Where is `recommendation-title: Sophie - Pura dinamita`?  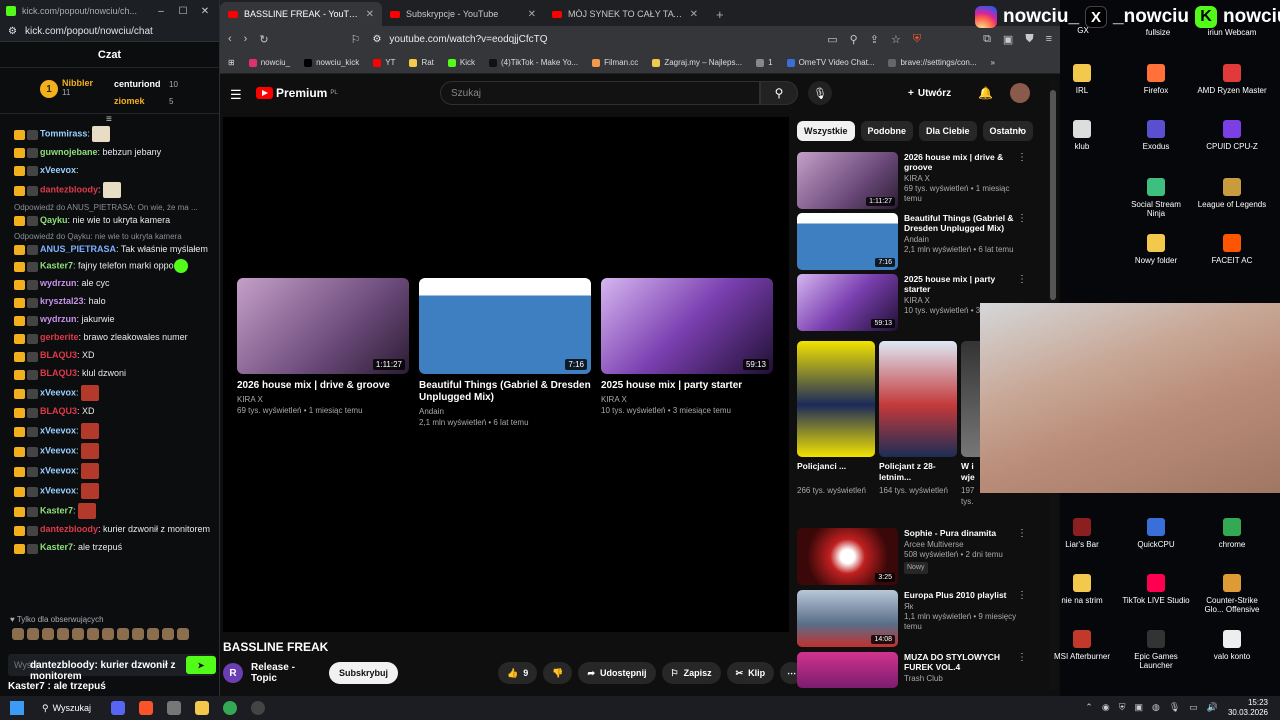 recommendation-title: Sophie - Pura dinamita is located at coordinates (964, 533).